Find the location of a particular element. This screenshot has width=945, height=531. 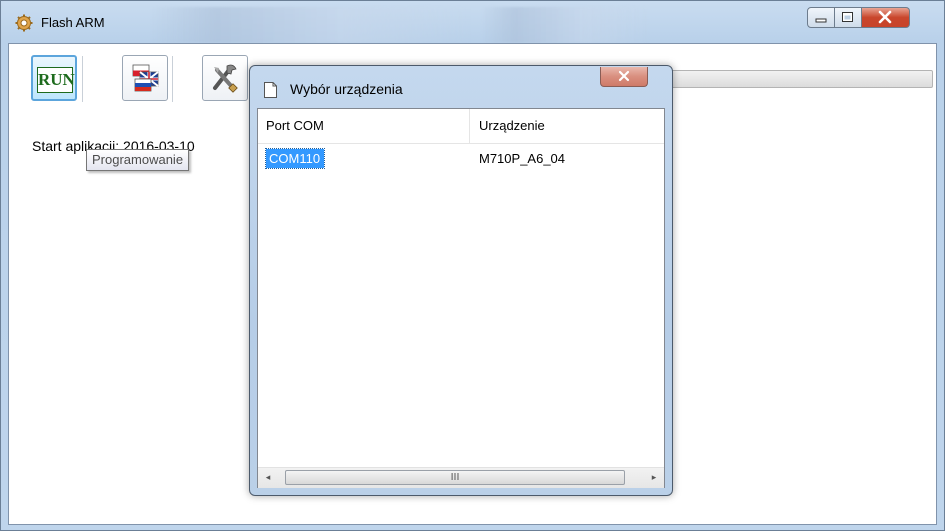

maximize-button is located at coordinates (848, 17).